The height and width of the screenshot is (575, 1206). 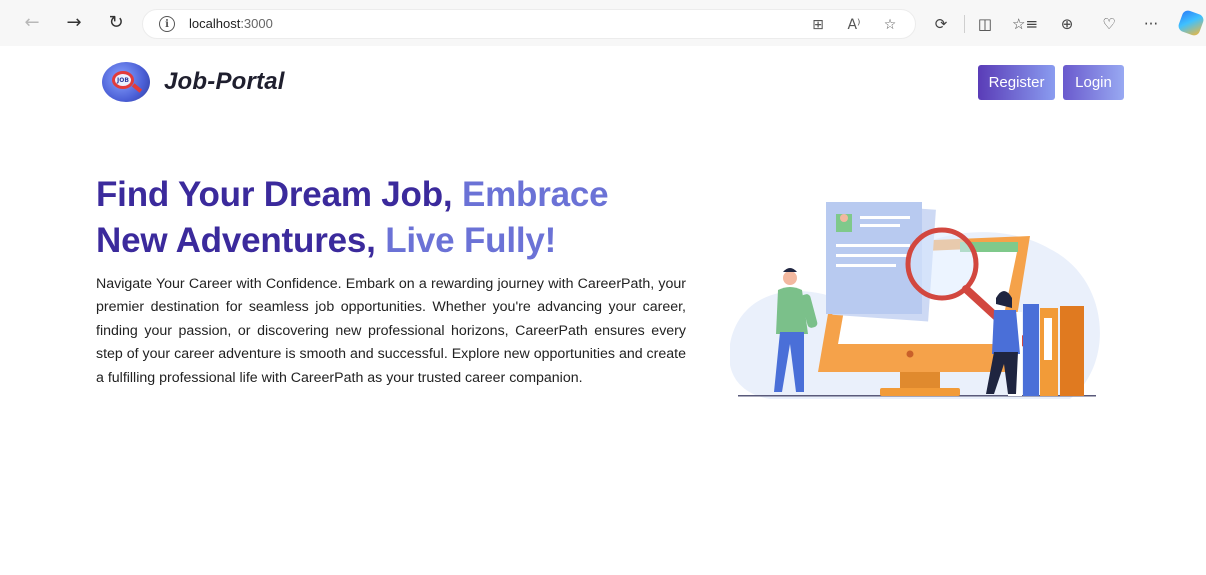 What do you see at coordinates (279, 194) in the screenshot?
I see `headline-part-1: Find Your Dream Job,` at bounding box center [279, 194].